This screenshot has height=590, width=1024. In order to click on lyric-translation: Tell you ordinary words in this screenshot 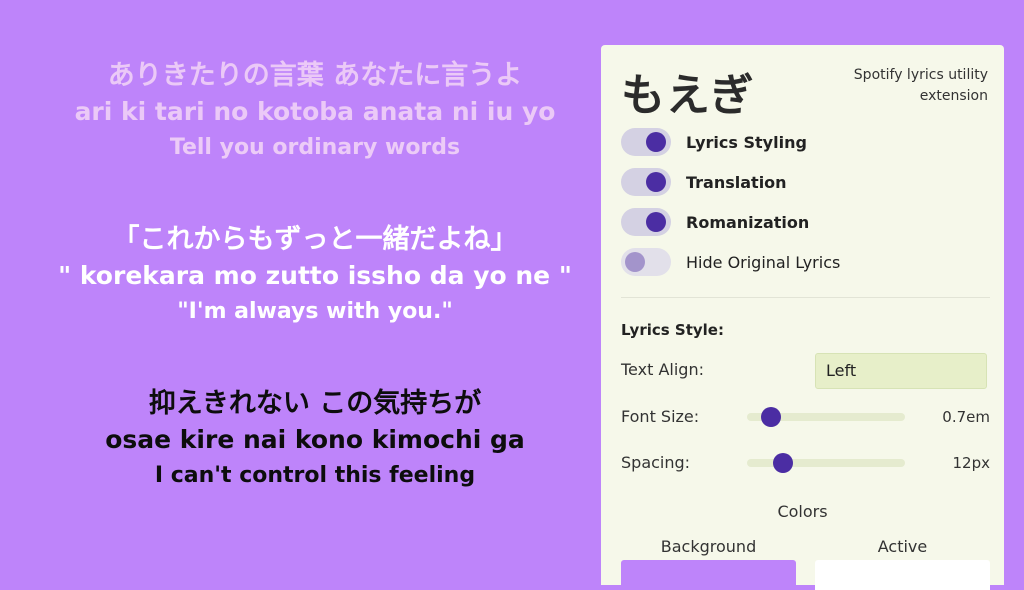, I will do `click(315, 147)`.